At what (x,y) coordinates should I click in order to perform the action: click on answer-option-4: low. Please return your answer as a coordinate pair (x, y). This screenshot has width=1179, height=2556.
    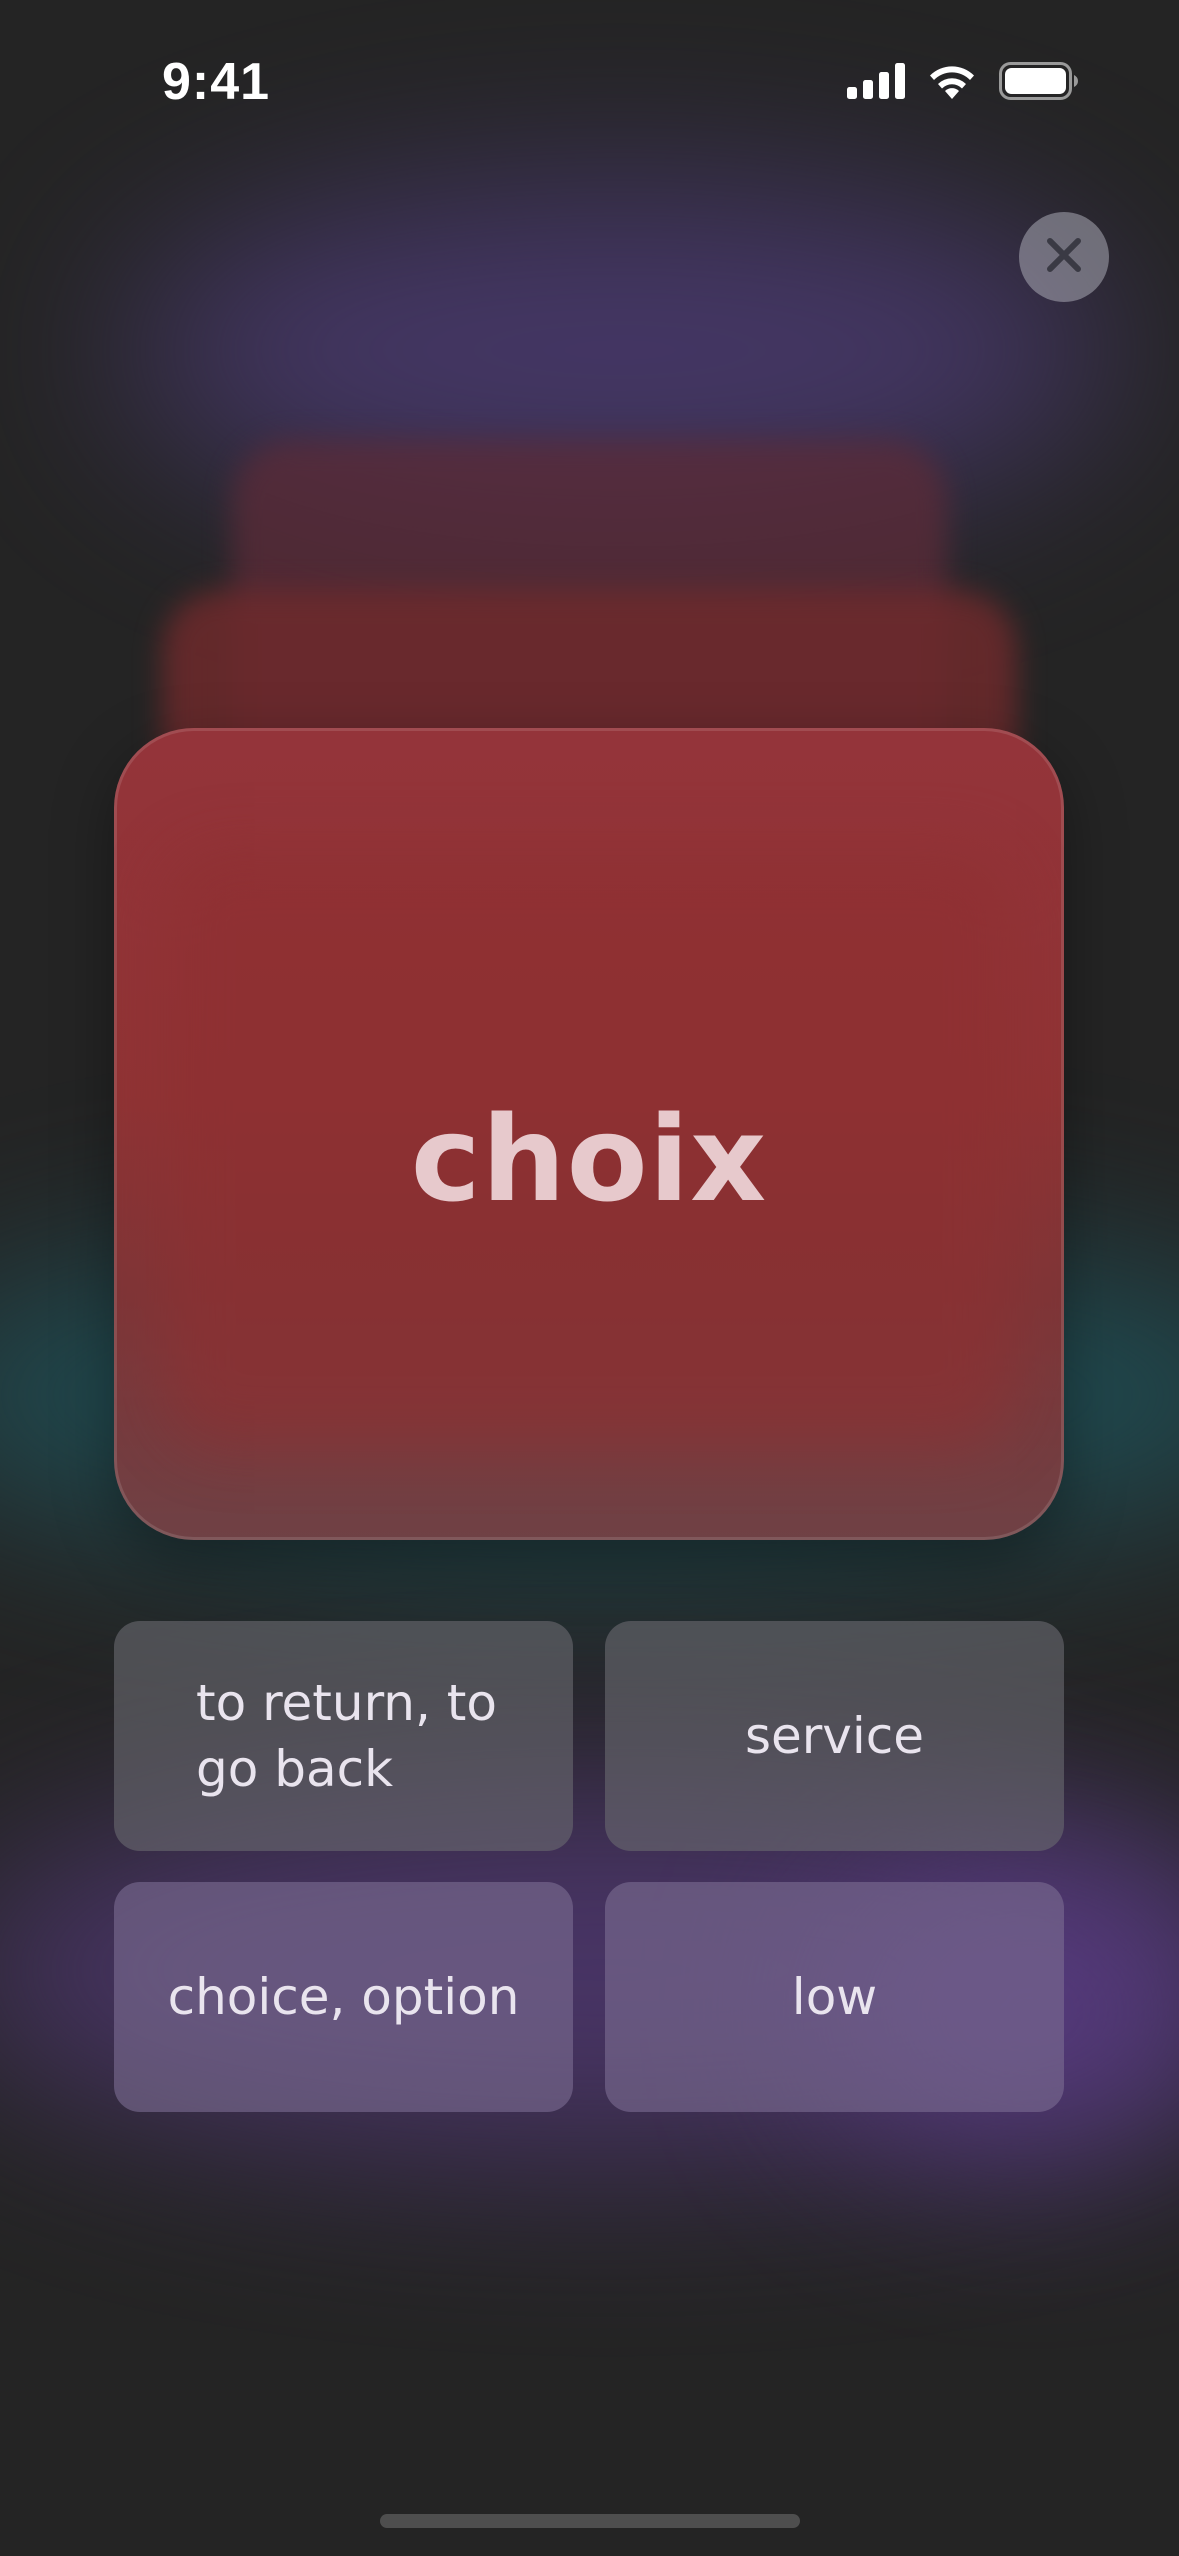
    Looking at the image, I should click on (834, 1997).